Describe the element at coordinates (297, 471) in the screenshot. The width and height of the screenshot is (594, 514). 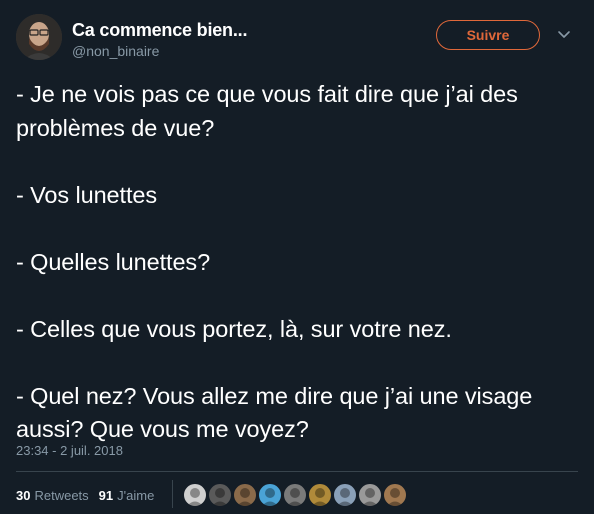
I see `divider` at that location.